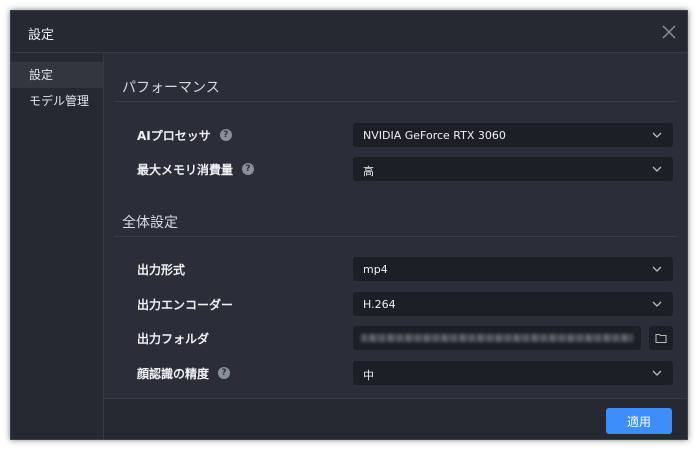 This screenshot has width=700, height=450. Describe the element at coordinates (171, 88) in the screenshot. I see `section-title-performance: パフォーマンス` at that location.